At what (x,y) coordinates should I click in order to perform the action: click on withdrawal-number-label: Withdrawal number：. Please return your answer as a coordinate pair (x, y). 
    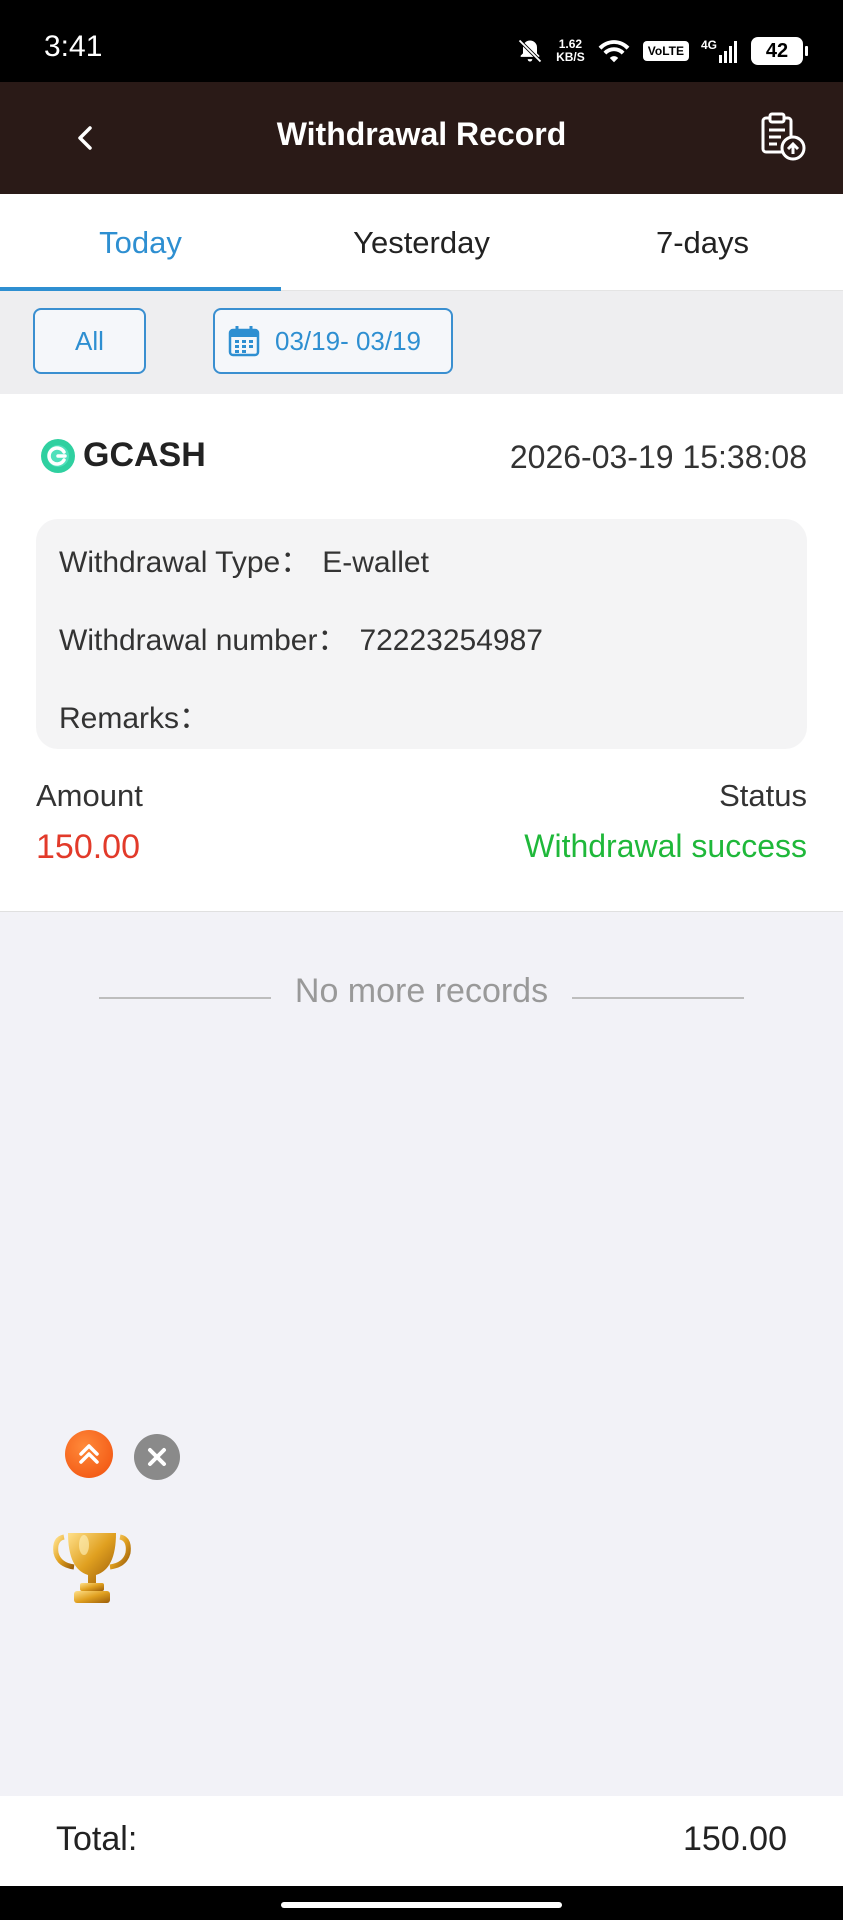
    Looking at the image, I should click on (203, 640).